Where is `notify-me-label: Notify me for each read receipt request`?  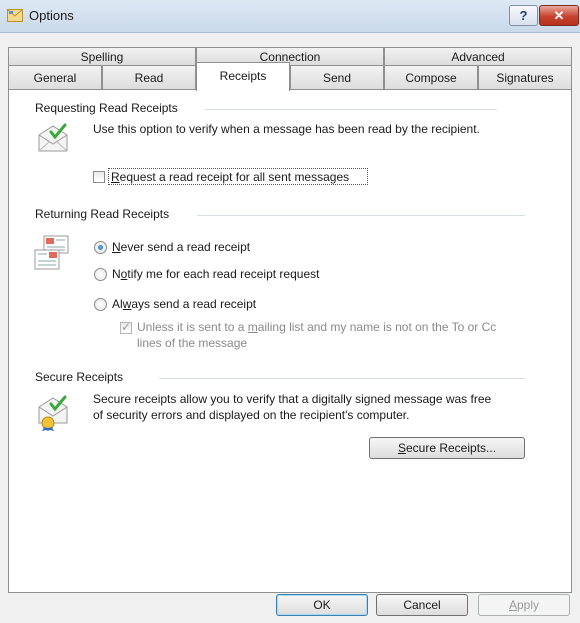
notify-me-label: Notify me for each read receipt request is located at coordinates (215, 274).